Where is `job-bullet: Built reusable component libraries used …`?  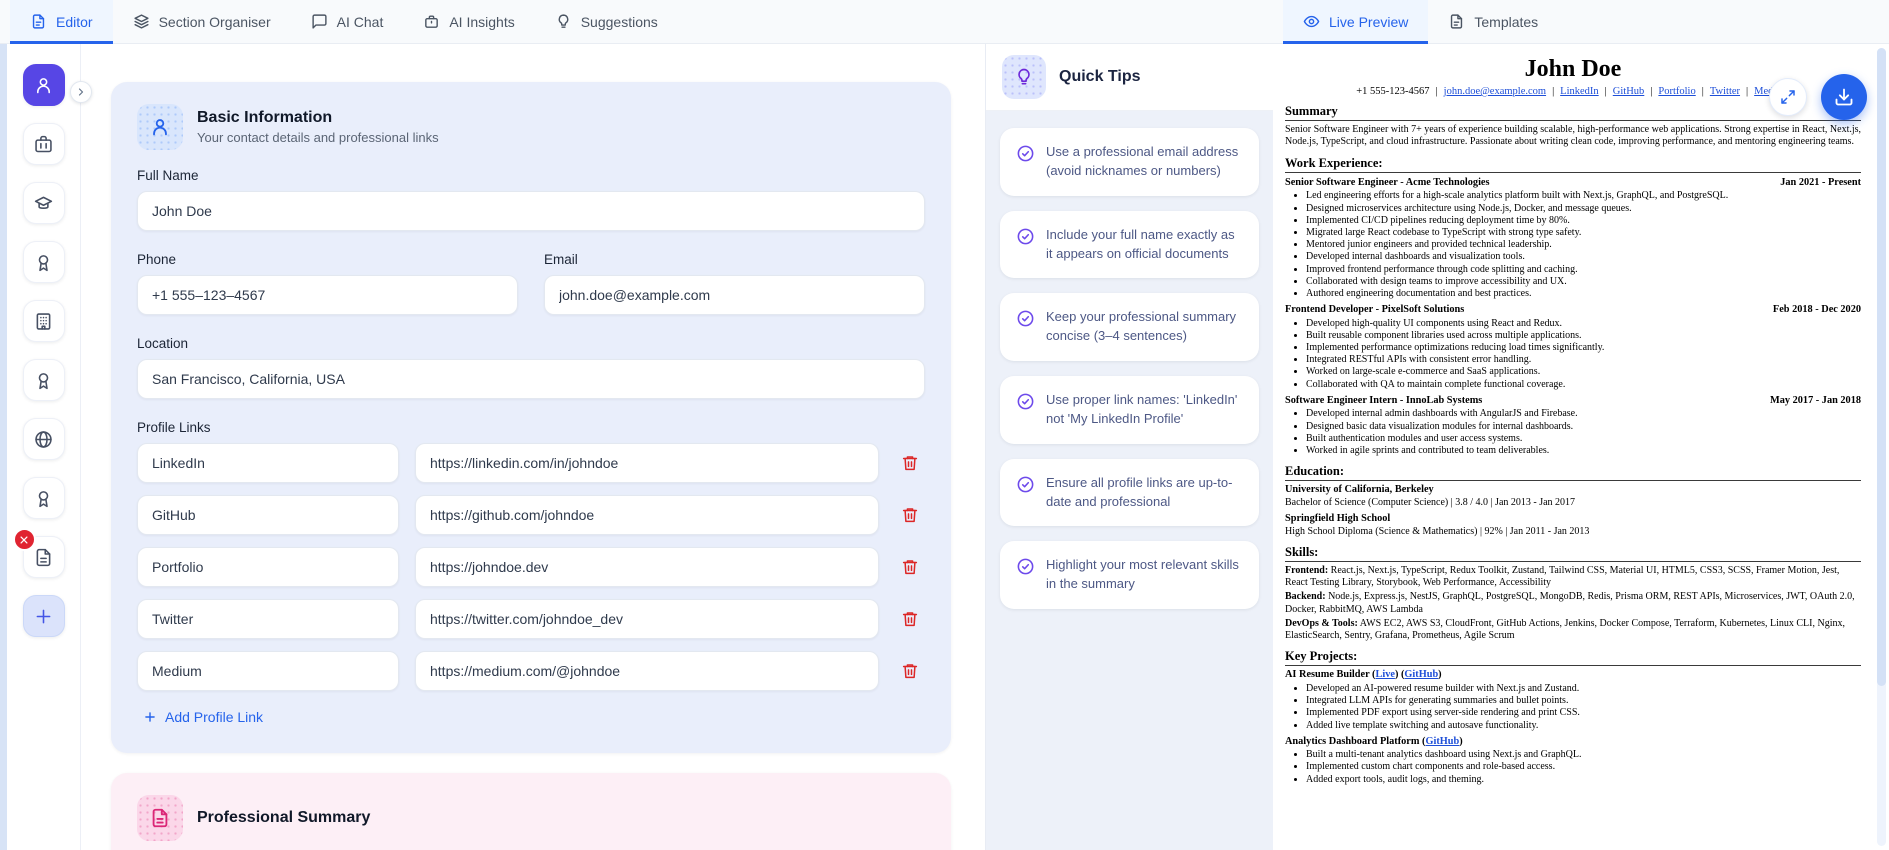 job-bullet: Built reusable component libraries used … is located at coordinates (1583, 336).